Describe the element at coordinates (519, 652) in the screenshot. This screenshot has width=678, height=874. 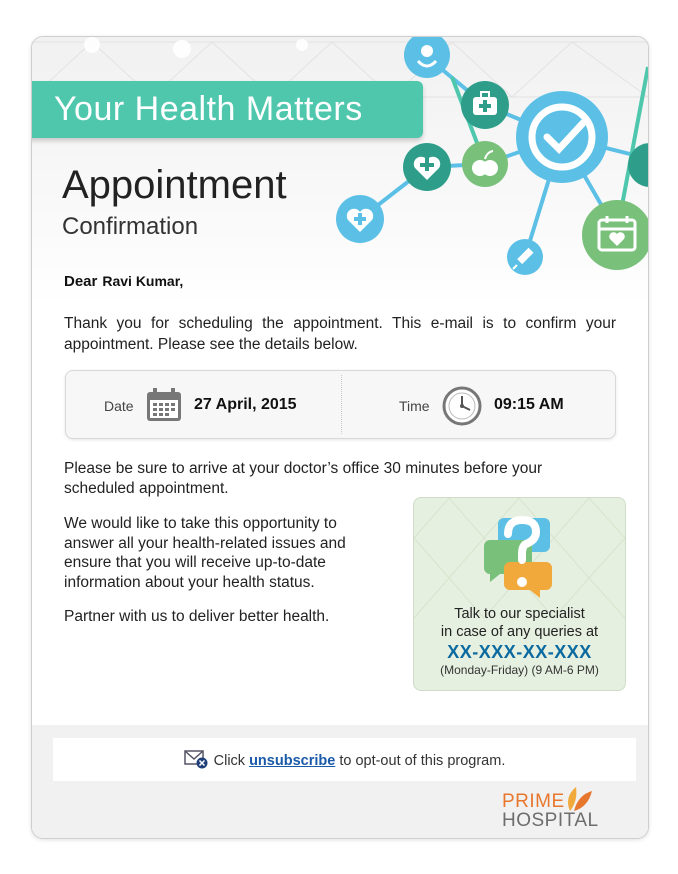
I see `specialist-phone: XX-XXX-XX-XXX` at that location.